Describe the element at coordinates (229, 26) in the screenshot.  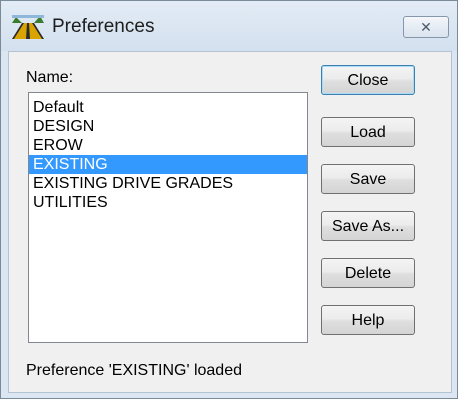
I see `title-bar: Preferences ✕` at that location.